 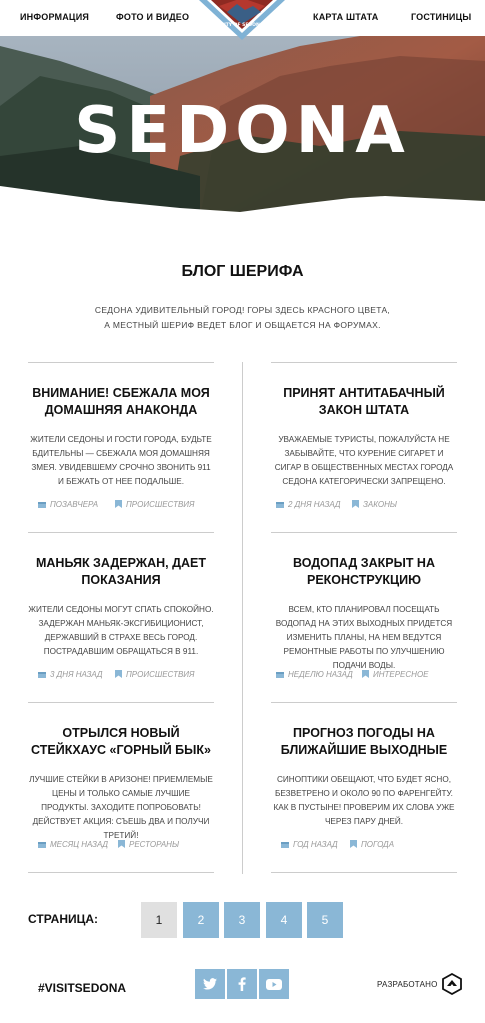 What do you see at coordinates (201, 920) in the screenshot?
I see `page-2-button: 2` at bounding box center [201, 920].